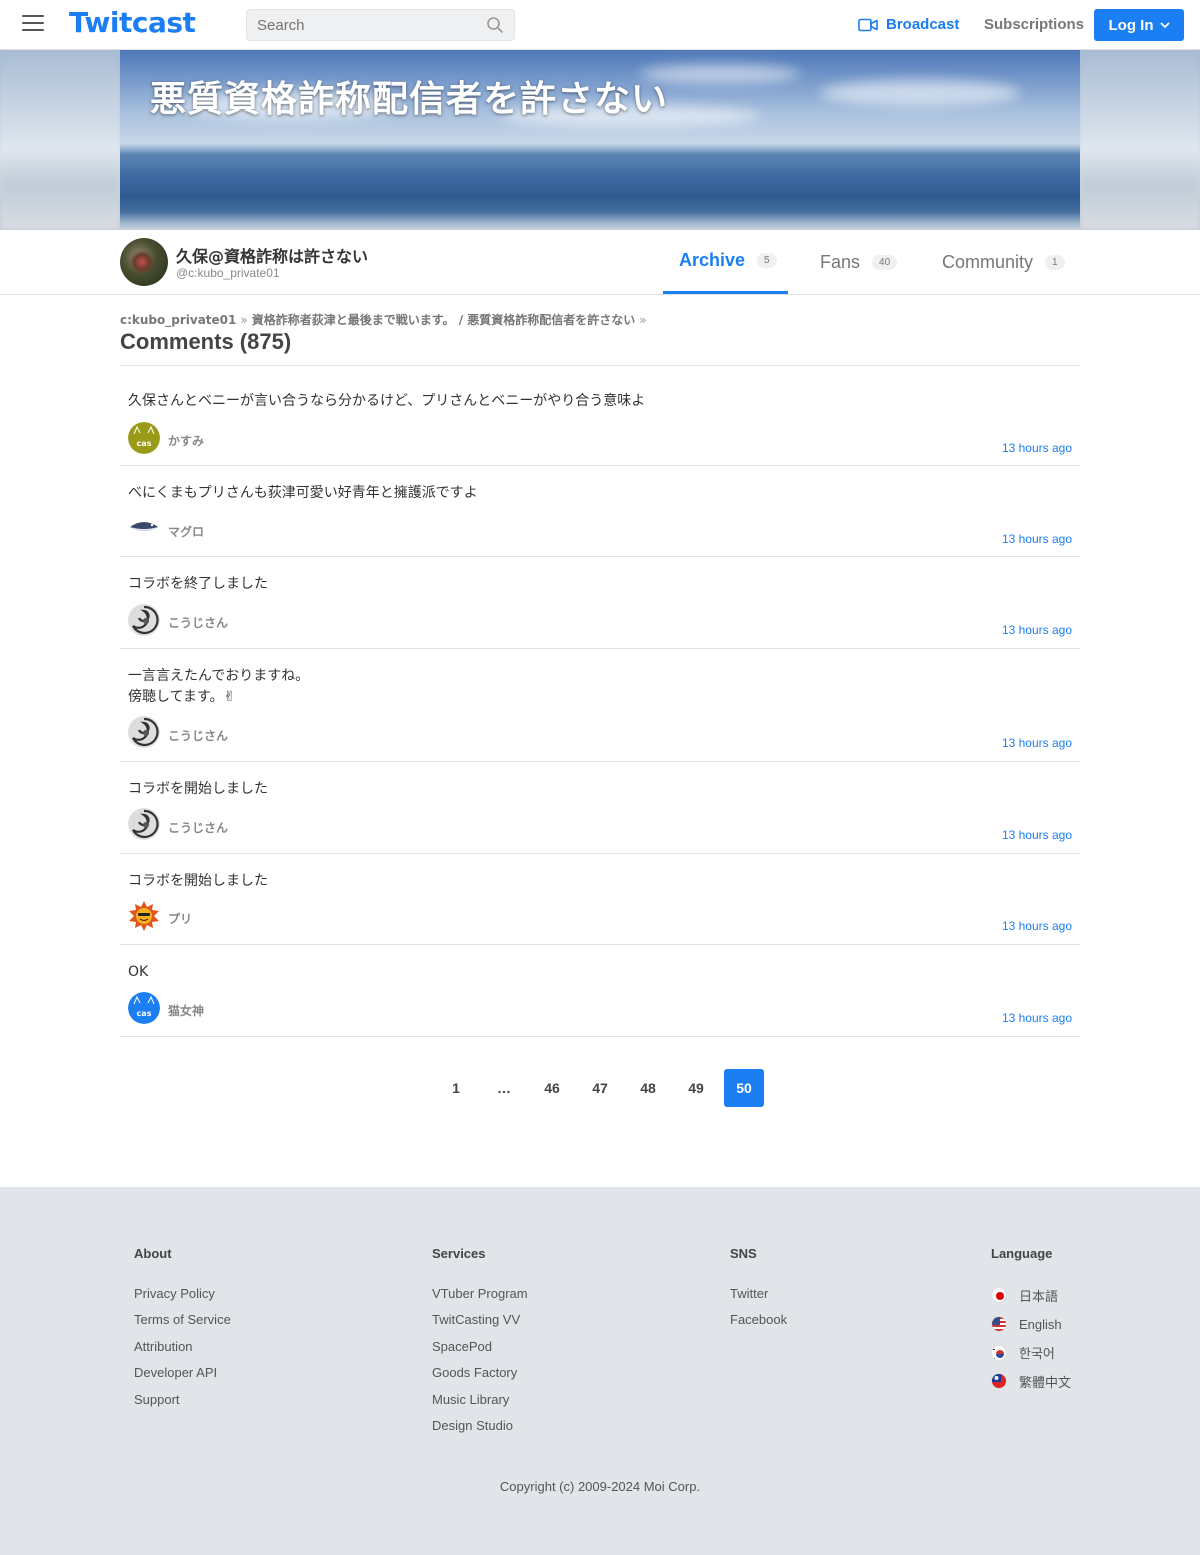  I want to click on search-icon, so click(495, 25).